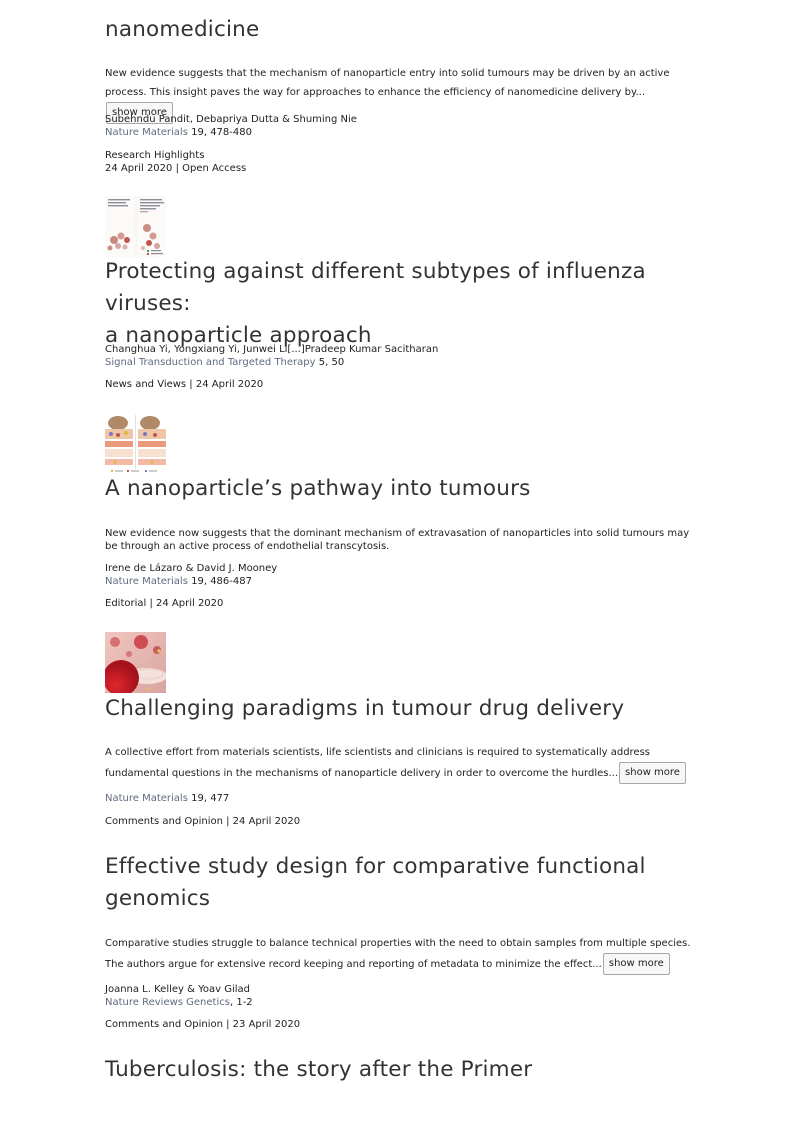  I want to click on article-title: nanomedicine, so click(400, 30).